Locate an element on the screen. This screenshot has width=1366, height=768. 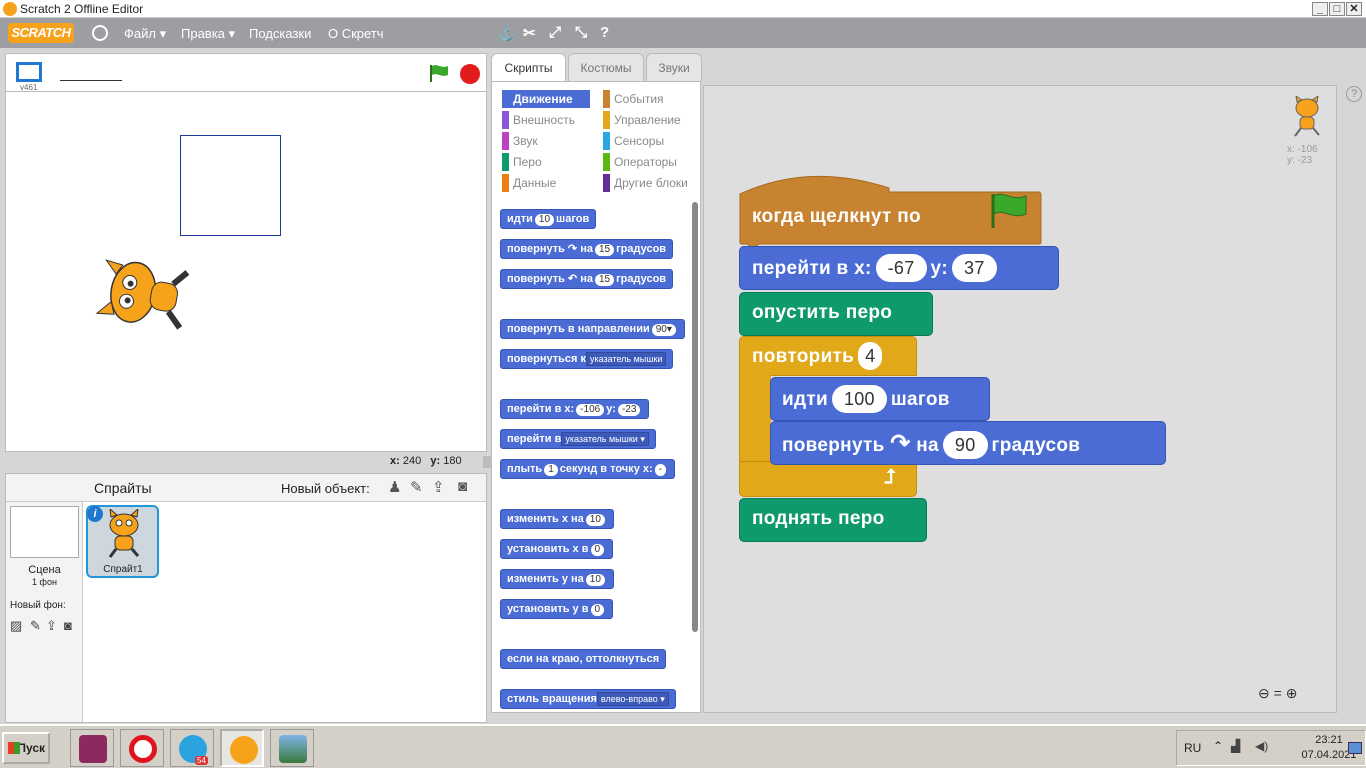
script-pen-up: поднять перо is located at coordinates (818, 519).